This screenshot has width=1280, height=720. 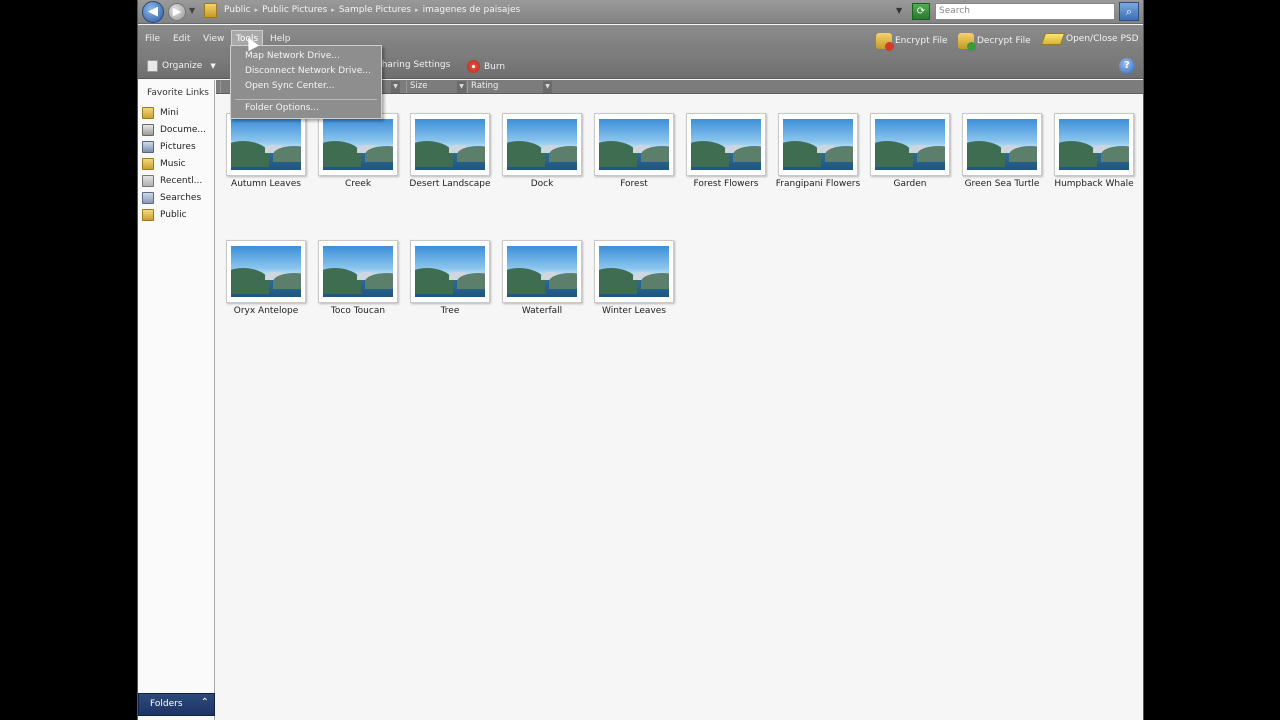 I want to click on file-tile-desert-landscape: Desert Landscape, so click(x=450, y=151).